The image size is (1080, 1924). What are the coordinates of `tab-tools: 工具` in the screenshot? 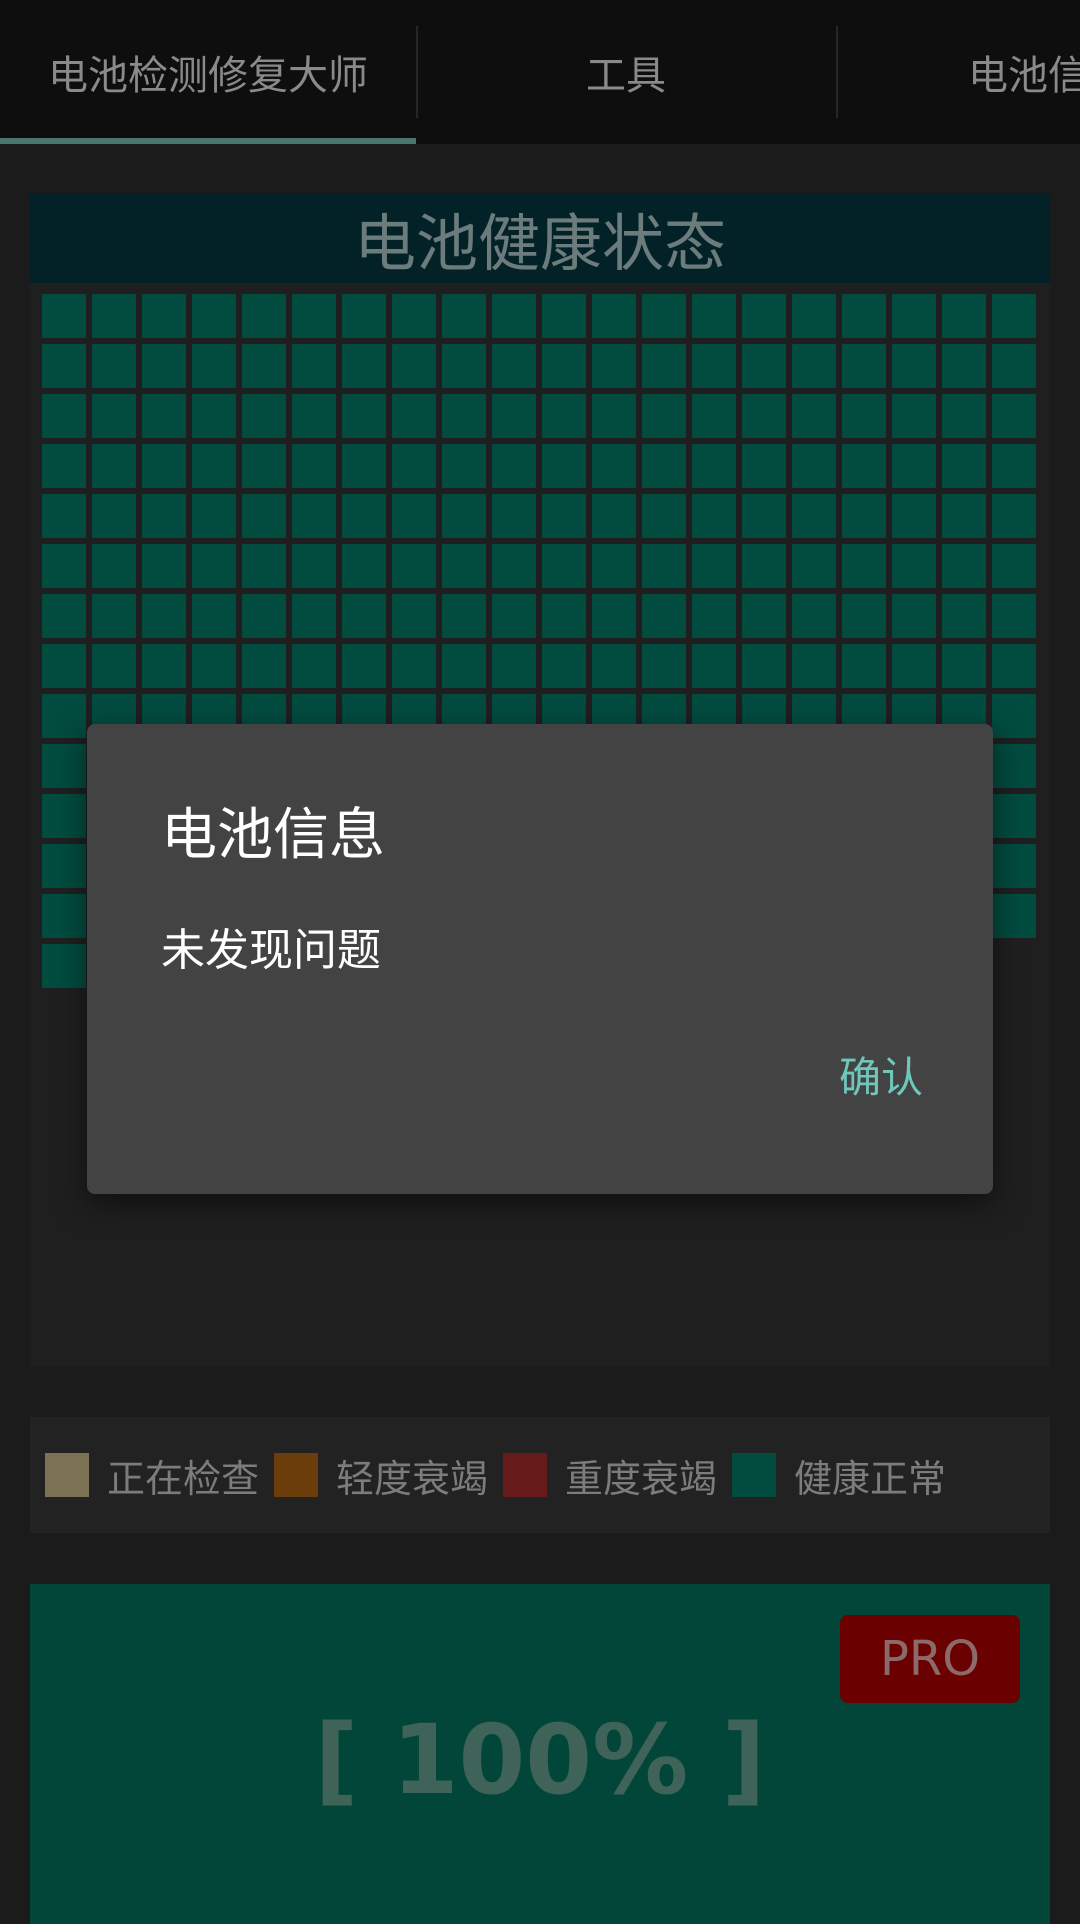 It's located at (626, 72).